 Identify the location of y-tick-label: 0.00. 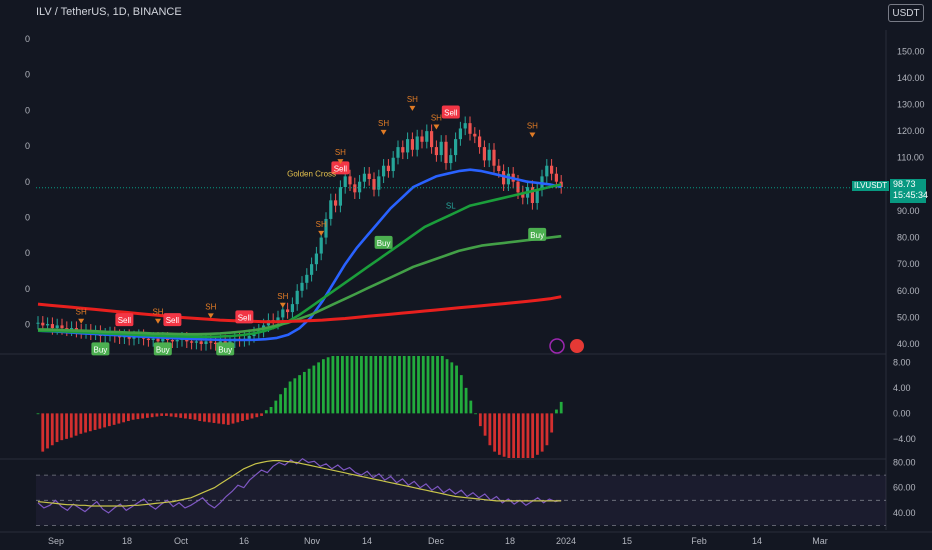
(902, 413).